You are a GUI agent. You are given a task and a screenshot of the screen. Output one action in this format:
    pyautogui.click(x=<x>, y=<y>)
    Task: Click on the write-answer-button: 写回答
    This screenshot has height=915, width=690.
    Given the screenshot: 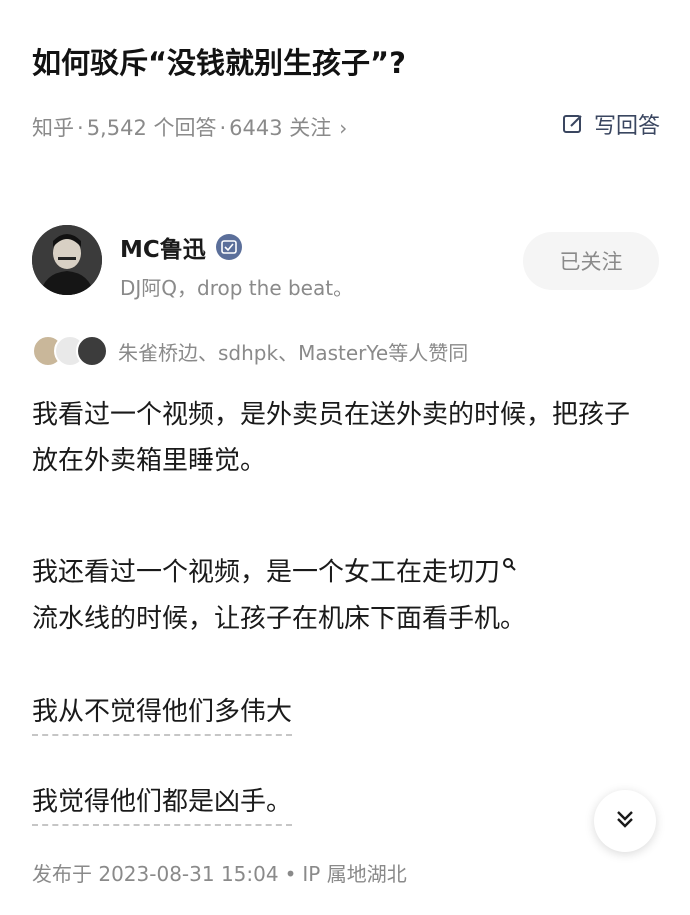 What is the action you would take?
    pyautogui.click(x=611, y=124)
    